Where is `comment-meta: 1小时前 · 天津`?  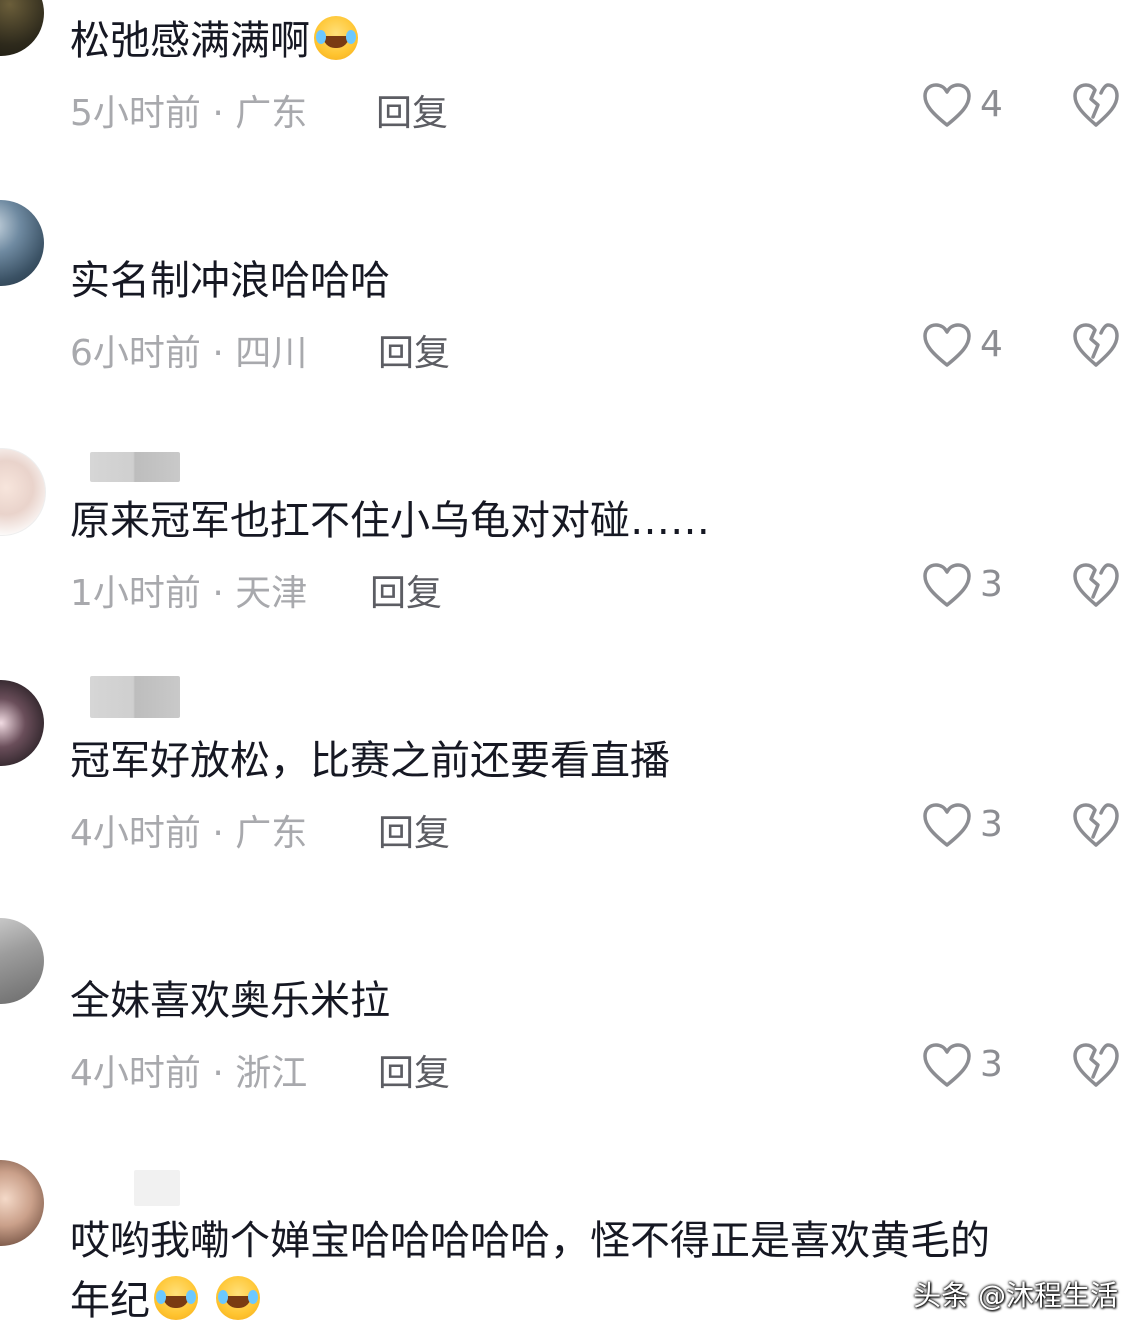
comment-meta: 1小时前 · 天津 is located at coordinates (189, 593).